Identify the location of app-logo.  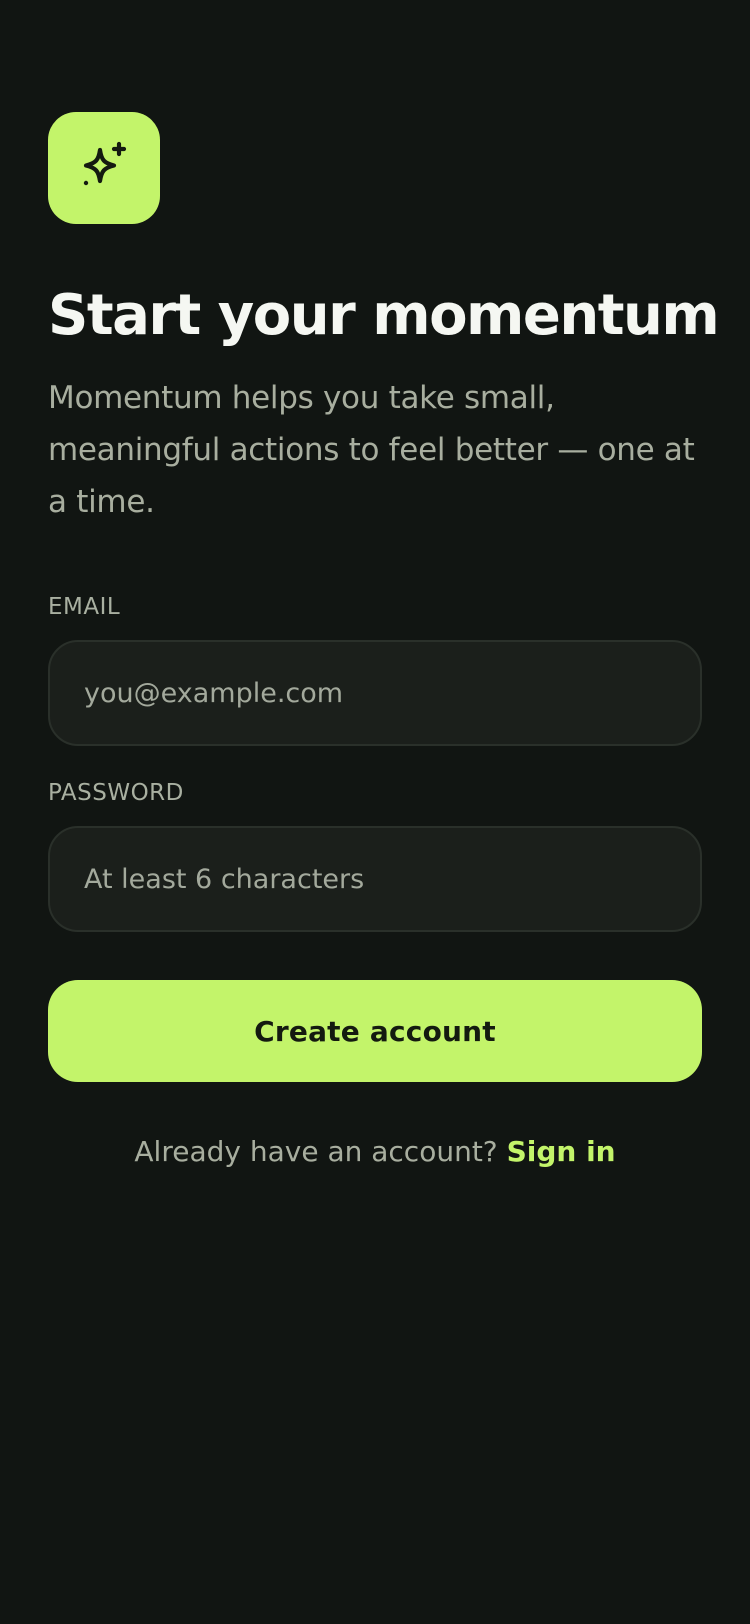
(104, 168).